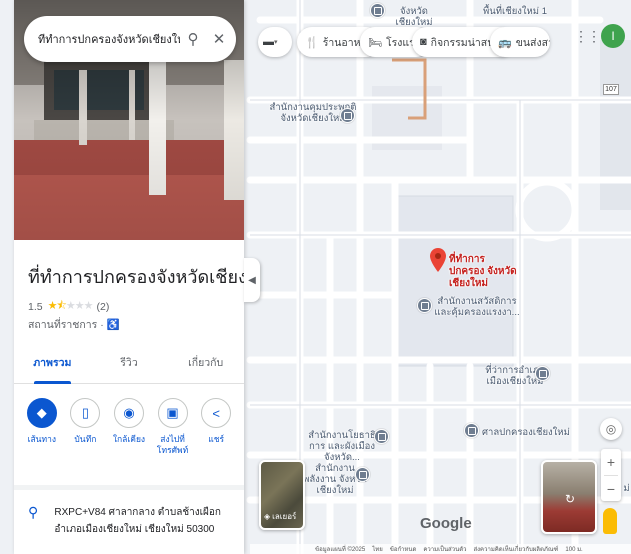 This screenshot has height=554, width=631. What do you see at coordinates (312, 42) in the screenshot?
I see `restaurant-icon: 🍴` at bounding box center [312, 42].